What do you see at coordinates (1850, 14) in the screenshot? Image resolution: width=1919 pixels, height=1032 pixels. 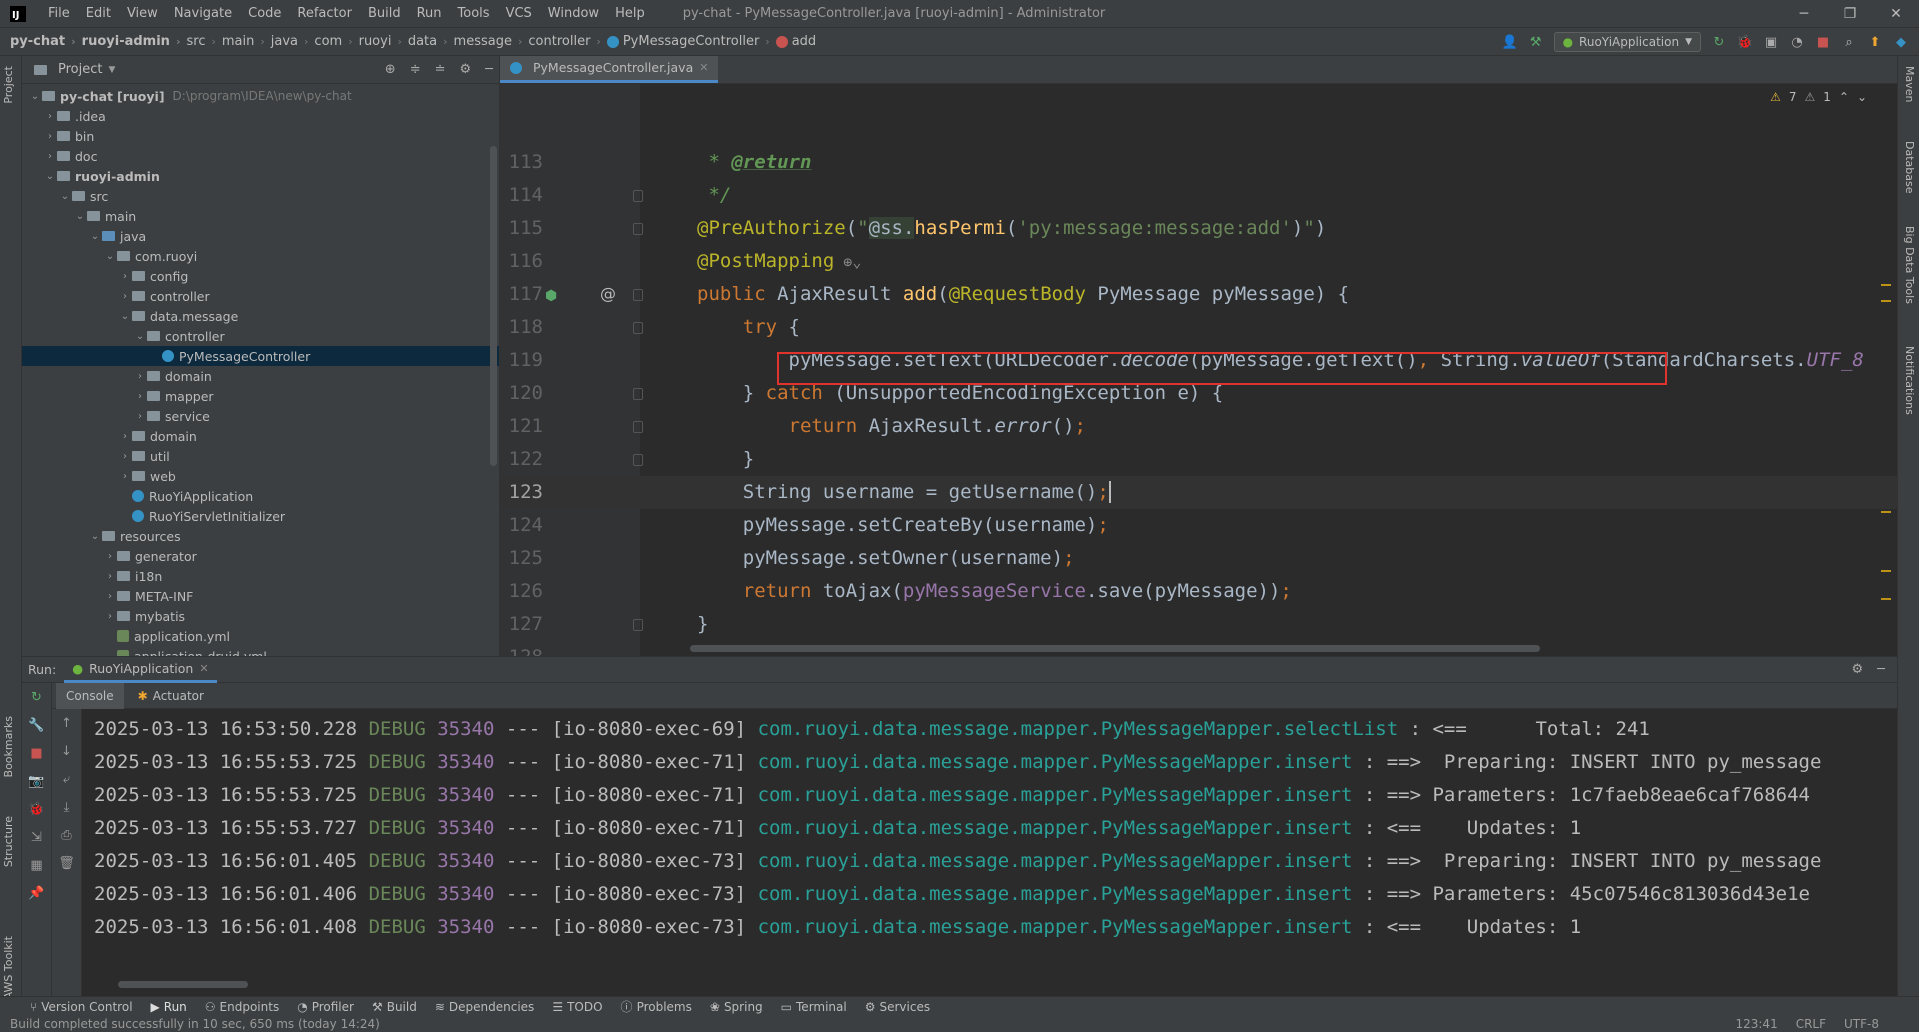 I see `restore-icon: ❐` at bounding box center [1850, 14].